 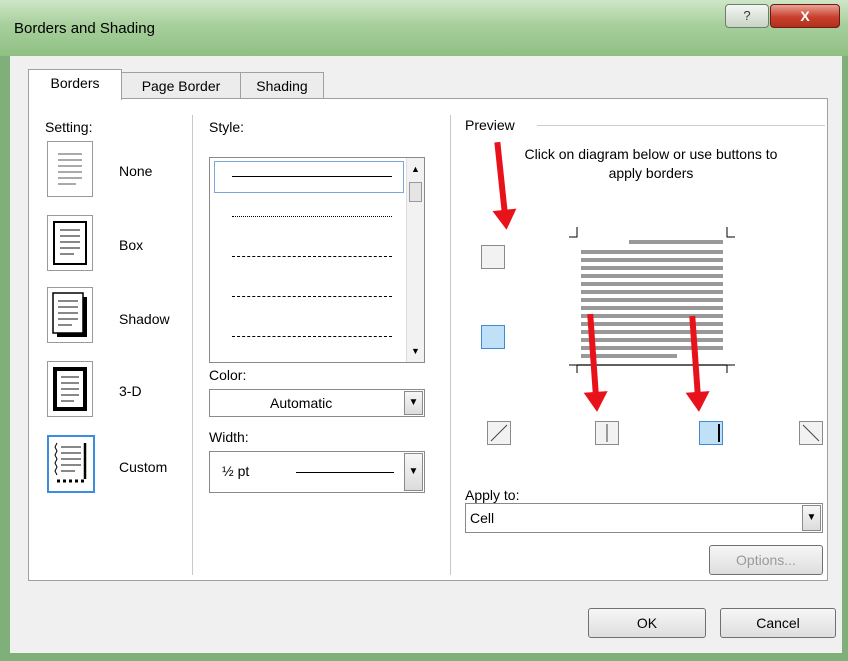 What do you see at coordinates (236, 471) in the screenshot?
I see `width-value: ½ pt` at bounding box center [236, 471].